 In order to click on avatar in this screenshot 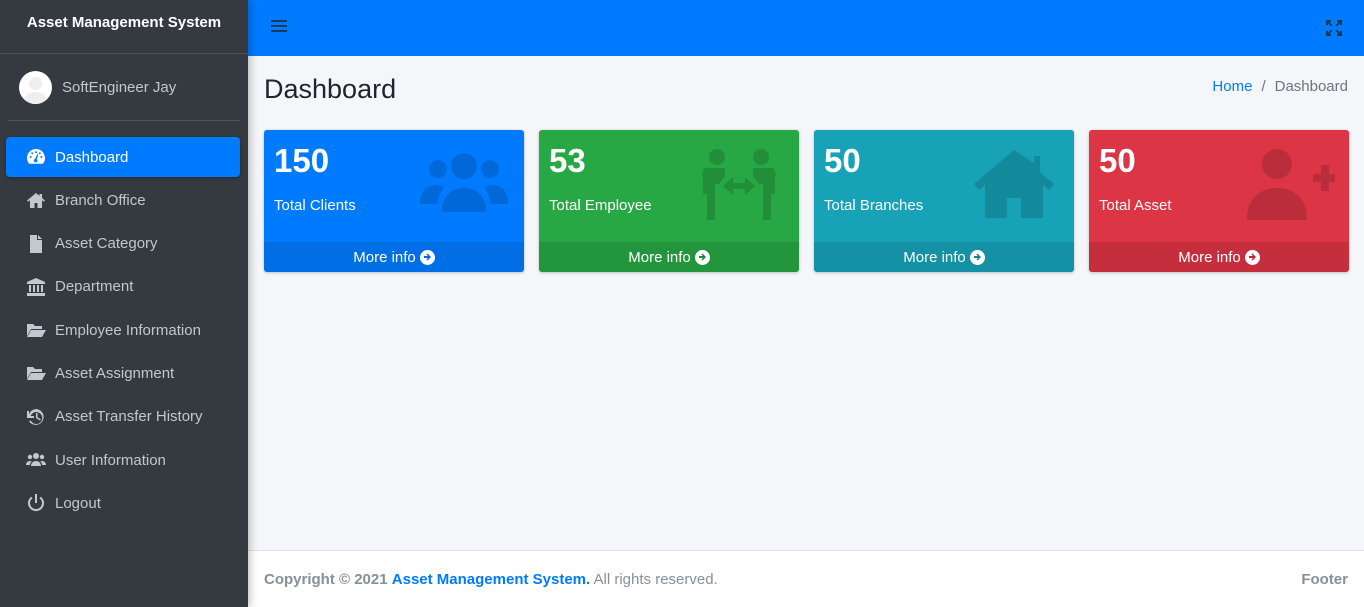, I will do `click(35, 87)`.